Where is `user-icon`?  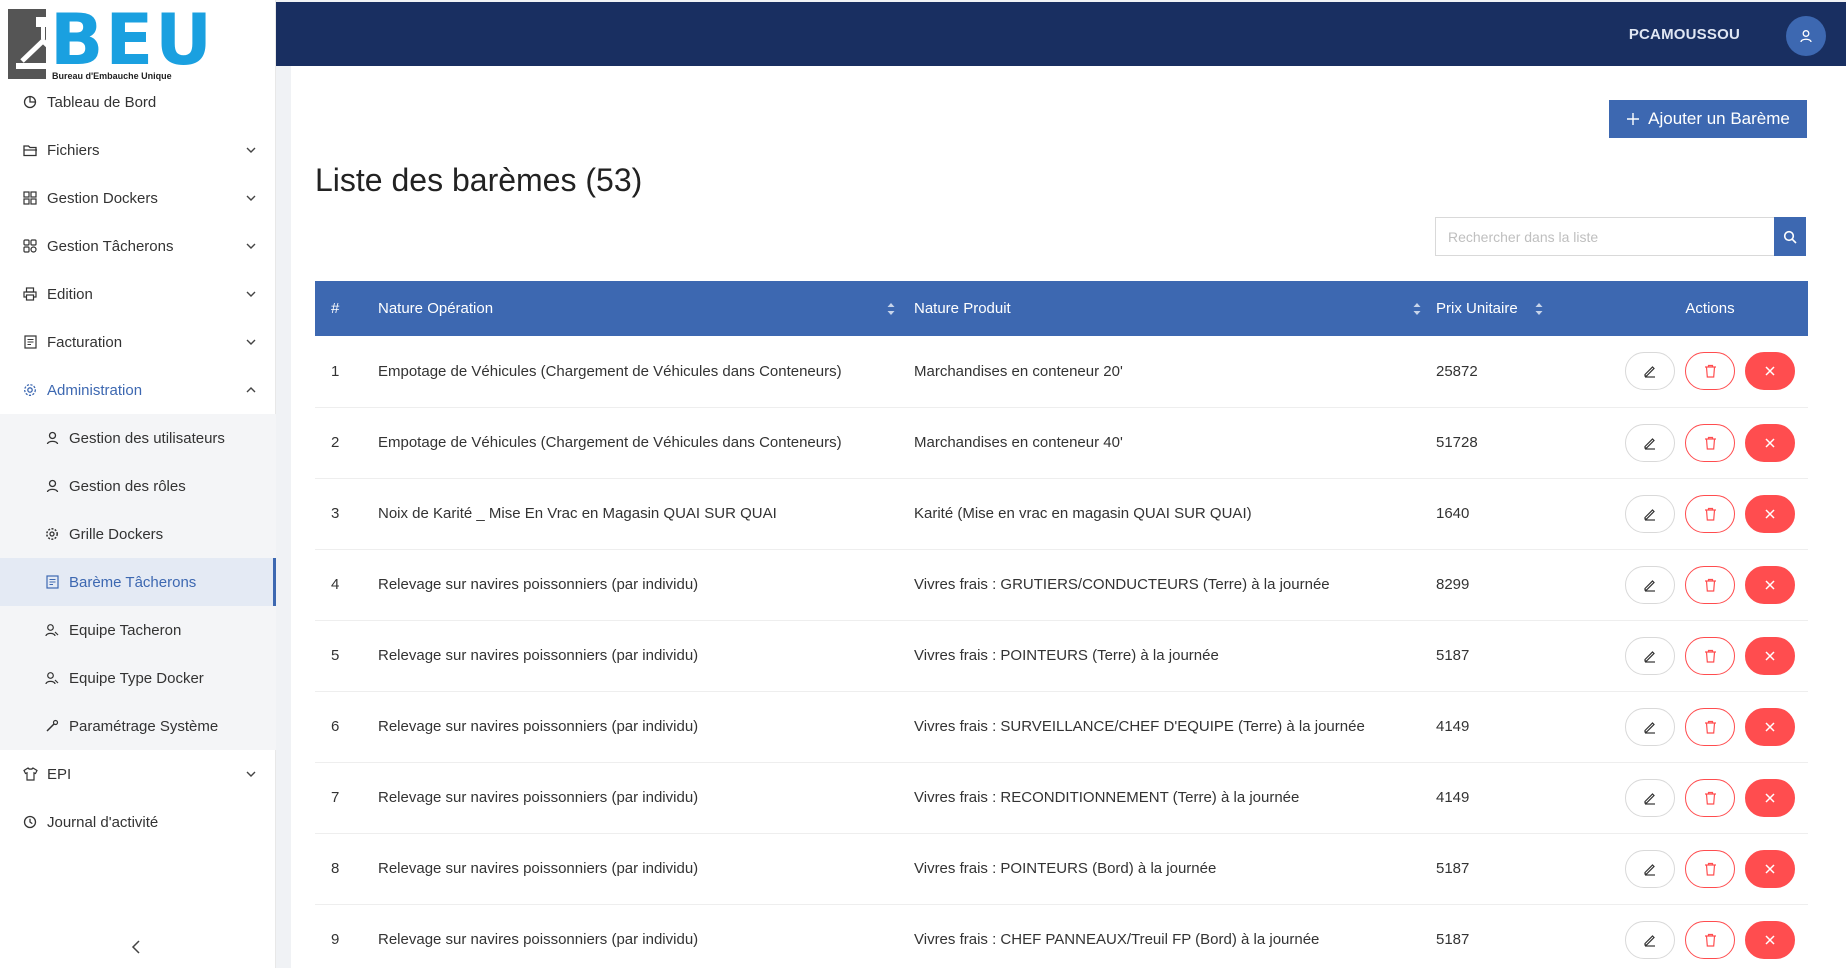
user-icon is located at coordinates (52, 438).